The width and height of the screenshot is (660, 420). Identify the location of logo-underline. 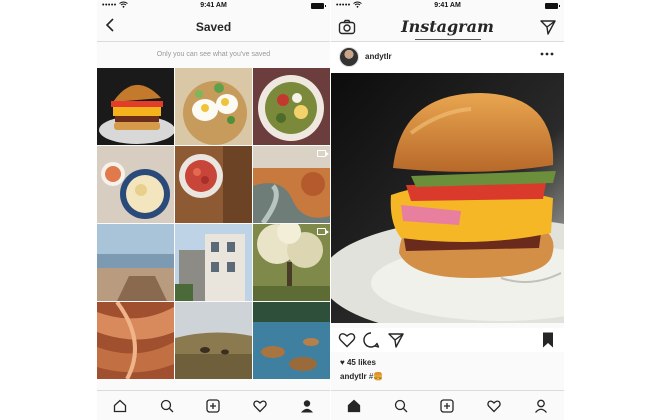
(448, 39).